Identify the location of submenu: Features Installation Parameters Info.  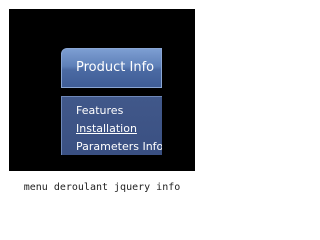
(111, 125).